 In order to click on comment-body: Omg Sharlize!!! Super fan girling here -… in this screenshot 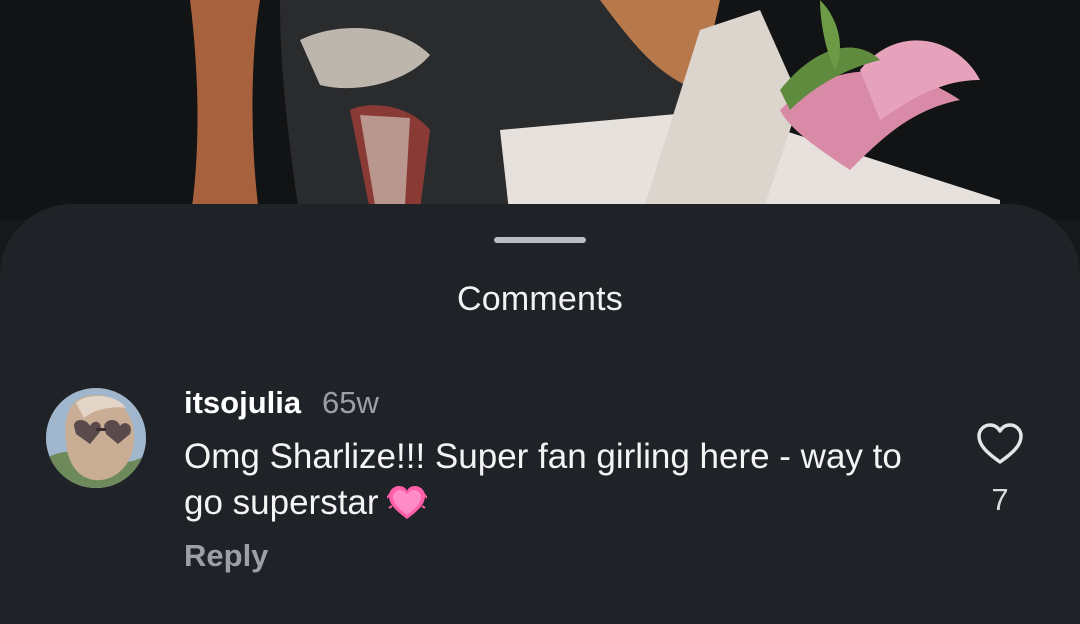, I will do `click(543, 479)`.